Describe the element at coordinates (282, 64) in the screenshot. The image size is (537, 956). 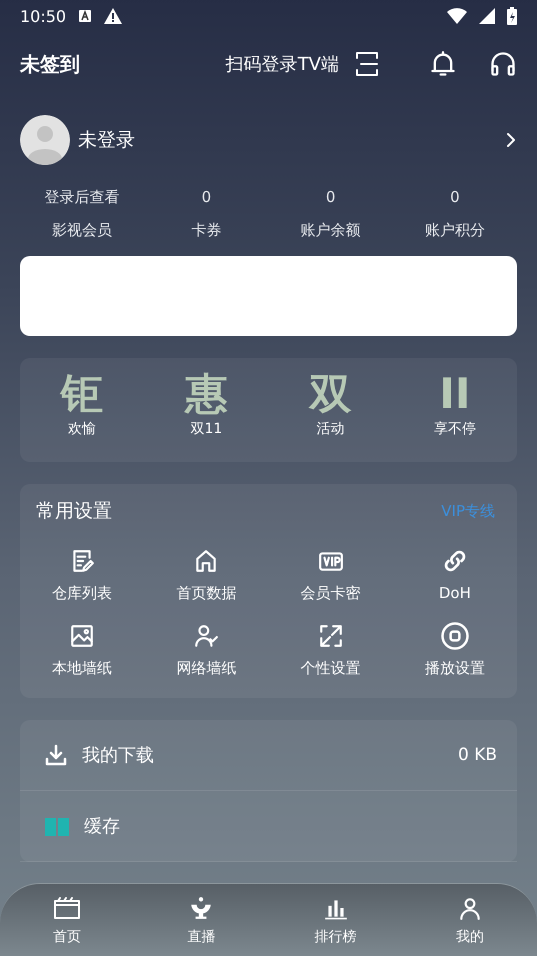
I see `scan-login-label: 扫码登录TV端` at that location.